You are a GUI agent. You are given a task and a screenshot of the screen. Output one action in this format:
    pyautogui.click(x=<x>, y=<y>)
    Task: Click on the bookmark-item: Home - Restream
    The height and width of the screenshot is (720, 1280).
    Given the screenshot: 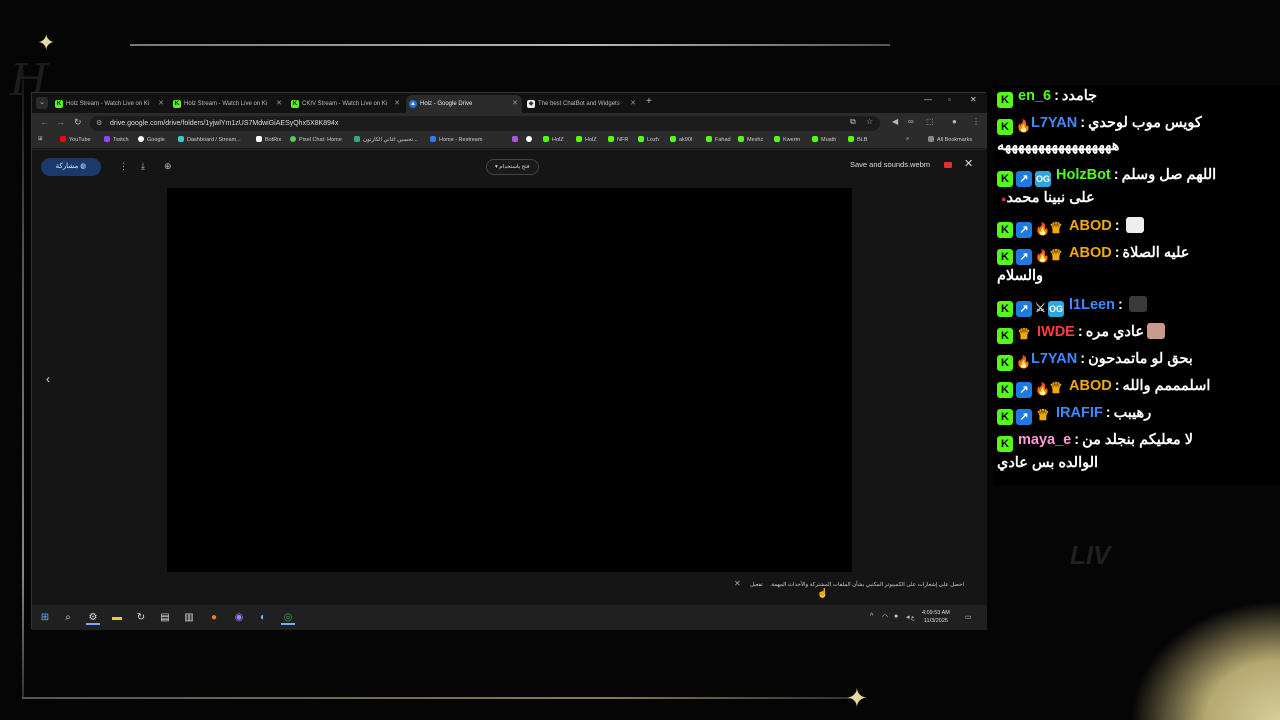 What is the action you would take?
    pyautogui.click(x=456, y=139)
    